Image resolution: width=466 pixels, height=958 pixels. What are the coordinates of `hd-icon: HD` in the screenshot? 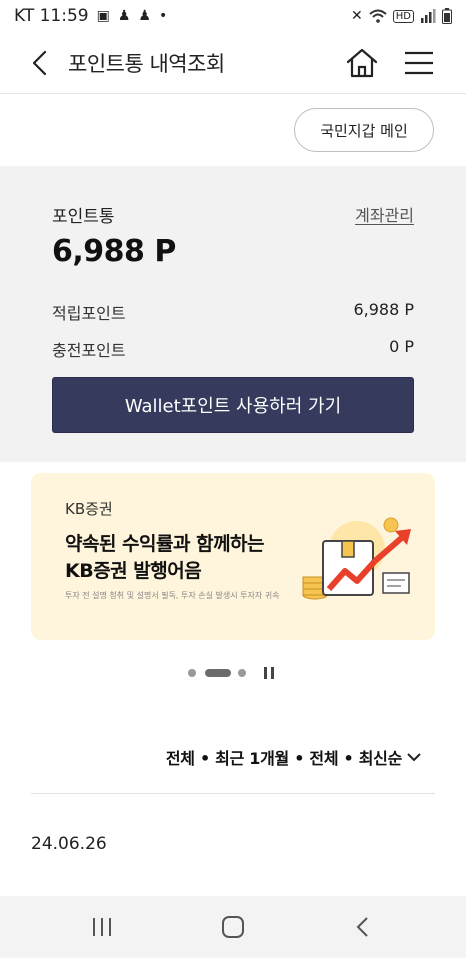 It's located at (403, 16).